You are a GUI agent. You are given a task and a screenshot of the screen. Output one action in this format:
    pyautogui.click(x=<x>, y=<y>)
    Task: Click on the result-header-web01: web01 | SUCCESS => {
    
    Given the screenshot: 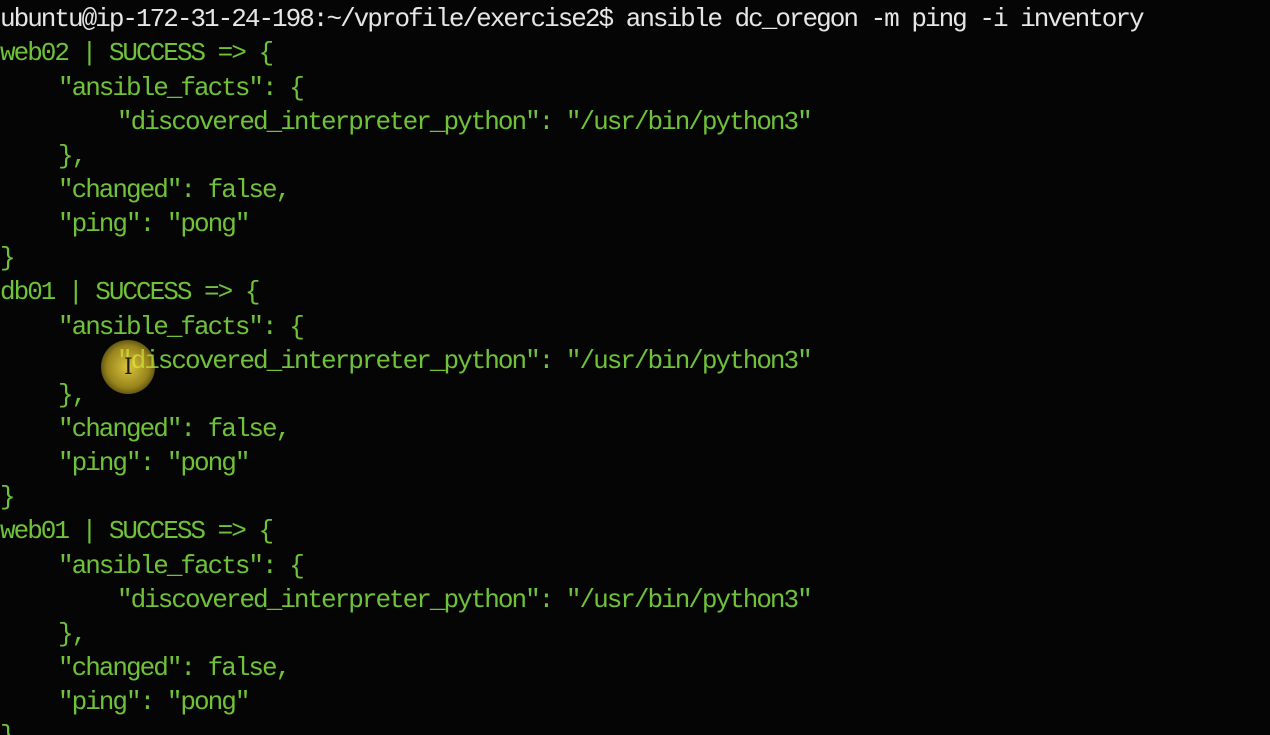 What is the action you would take?
    pyautogui.click(x=137, y=531)
    